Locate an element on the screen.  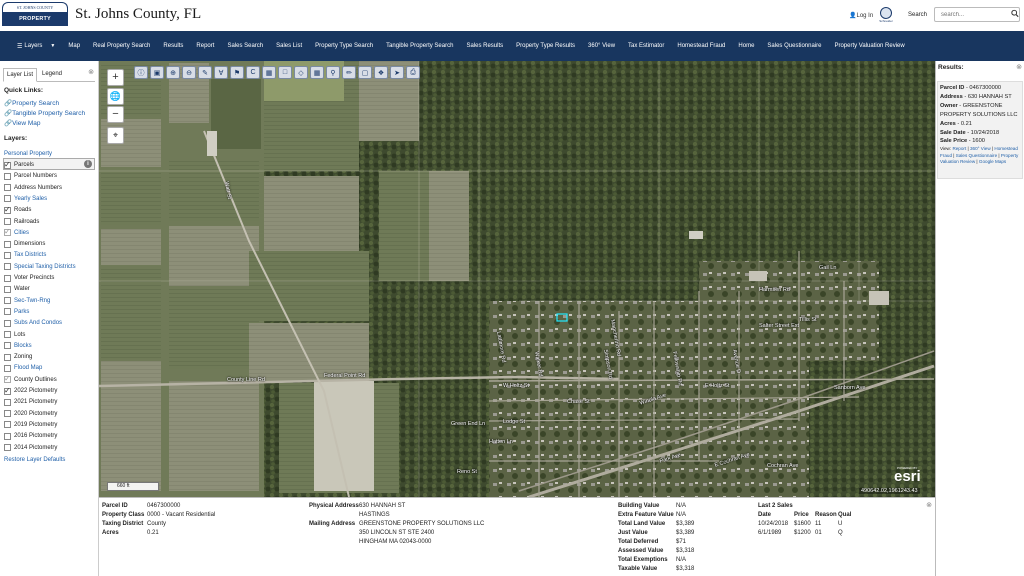
layer-2019-pictometry: 2019 Pictometry is located at coordinates (30, 425).